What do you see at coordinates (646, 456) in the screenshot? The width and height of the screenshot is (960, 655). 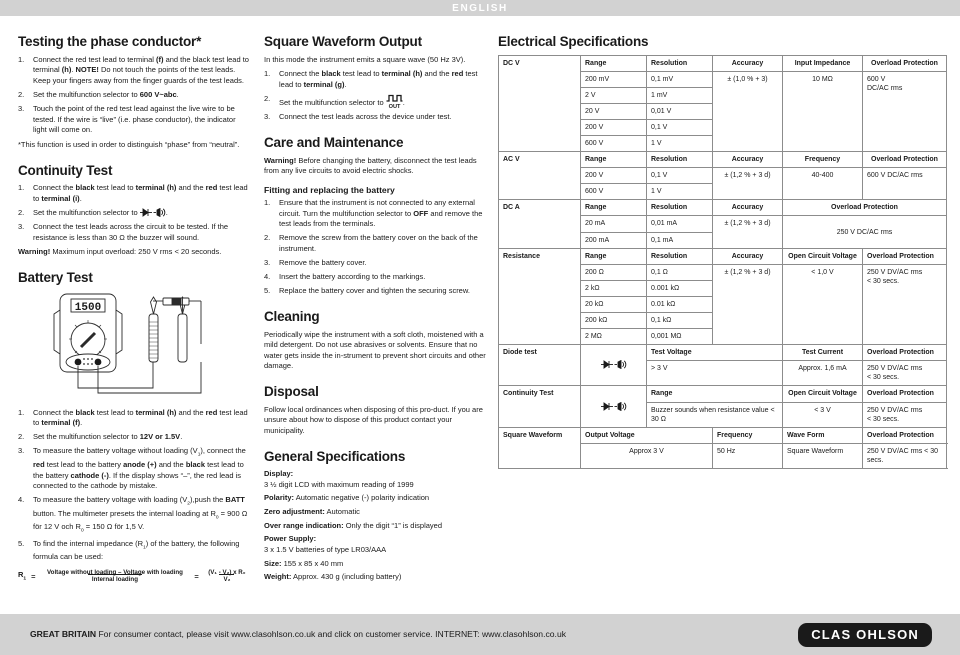 I see `cell-output-voltage: Approx 3 V` at bounding box center [646, 456].